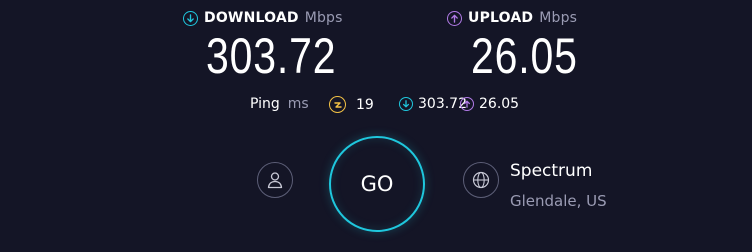 The image size is (752, 252). I want to click on ping-label: Ping, so click(265, 104).